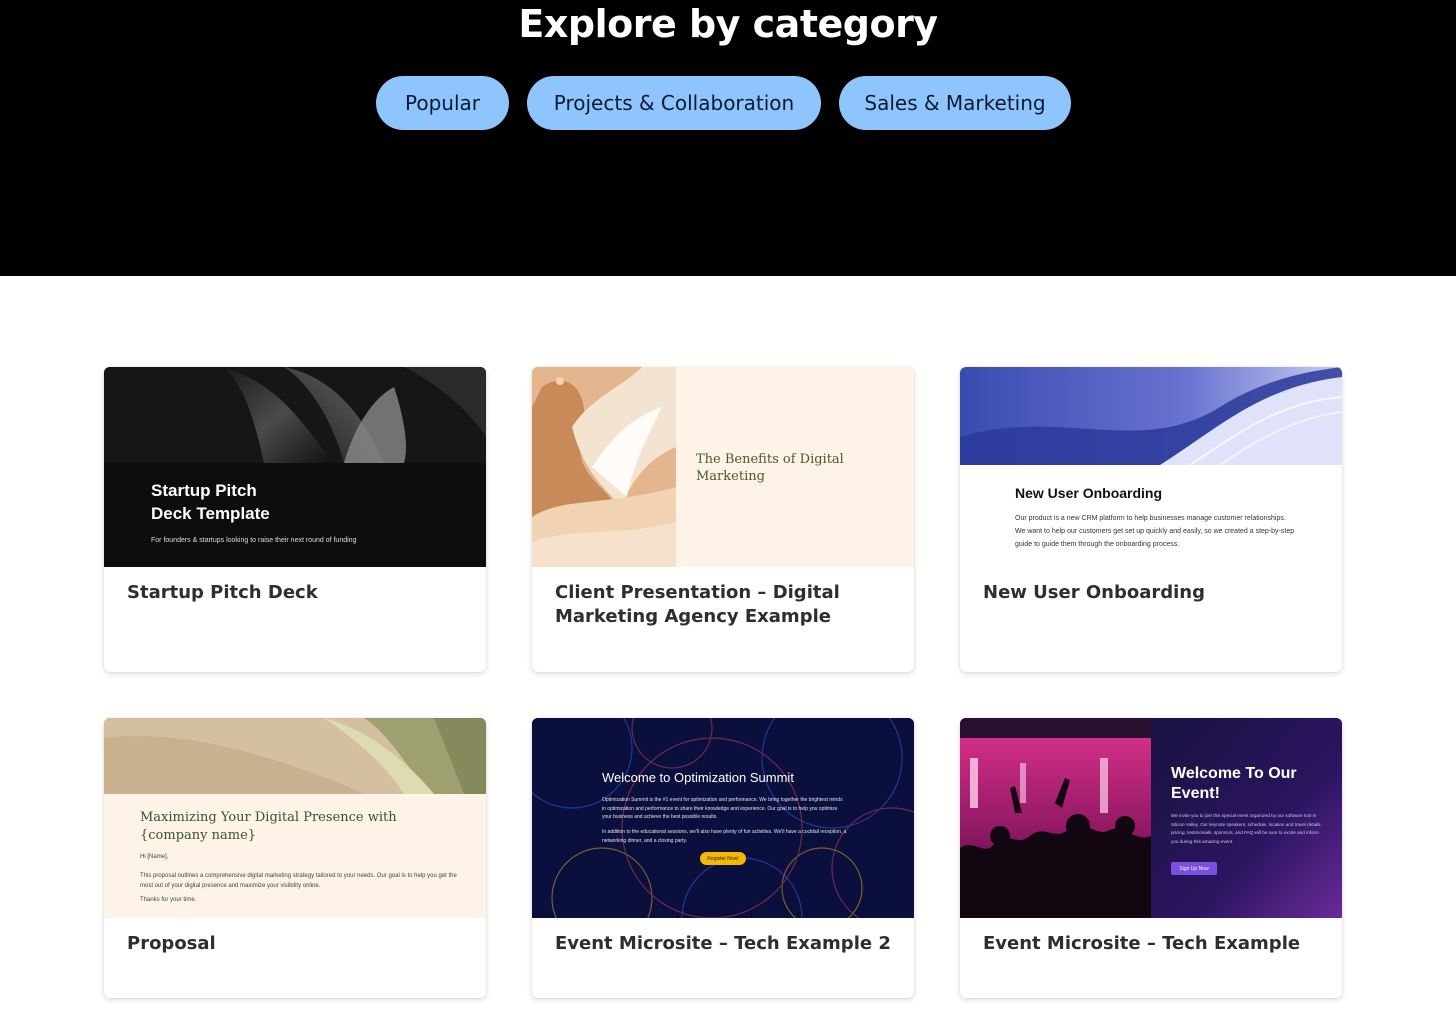 The height and width of the screenshot is (1028, 1456). I want to click on category-pill-projects-collaboration: Projects & Collaboration, so click(674, 103).